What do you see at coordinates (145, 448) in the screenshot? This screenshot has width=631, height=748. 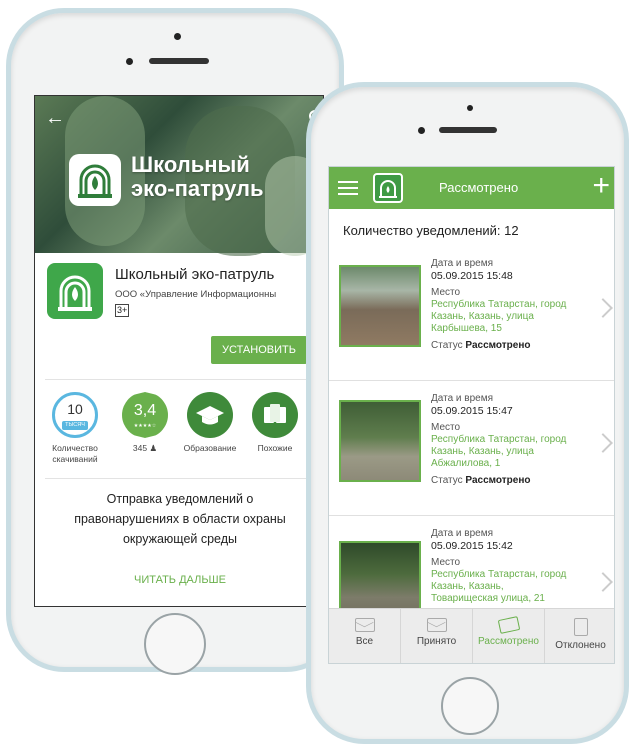 I see `rating-count: 345 ♟` at bounding box center [145, 448].